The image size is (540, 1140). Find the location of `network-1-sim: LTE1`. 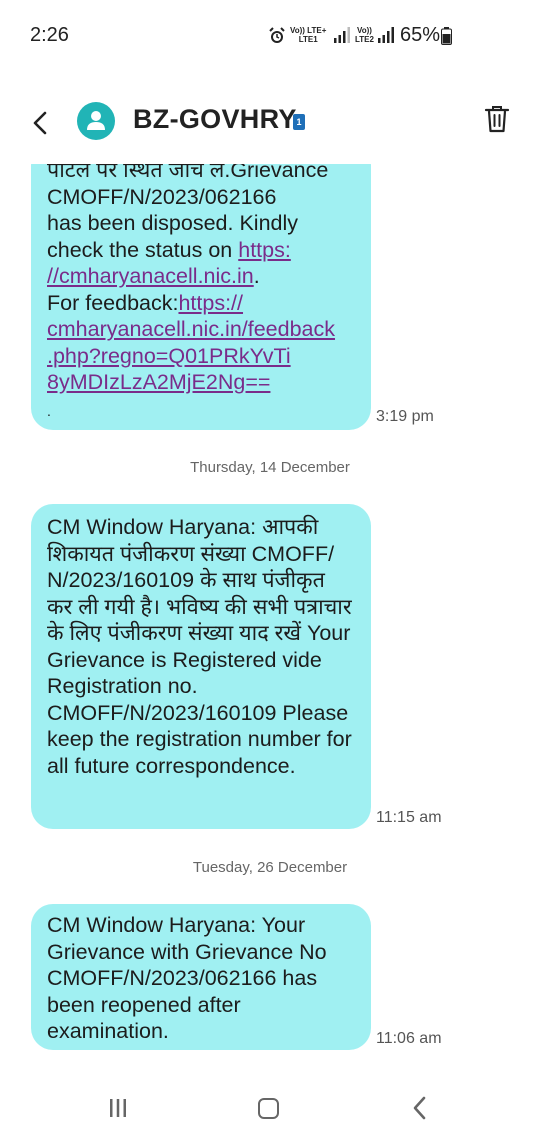

network-1-sim: LTE1 is located at coordinates (308, 39).